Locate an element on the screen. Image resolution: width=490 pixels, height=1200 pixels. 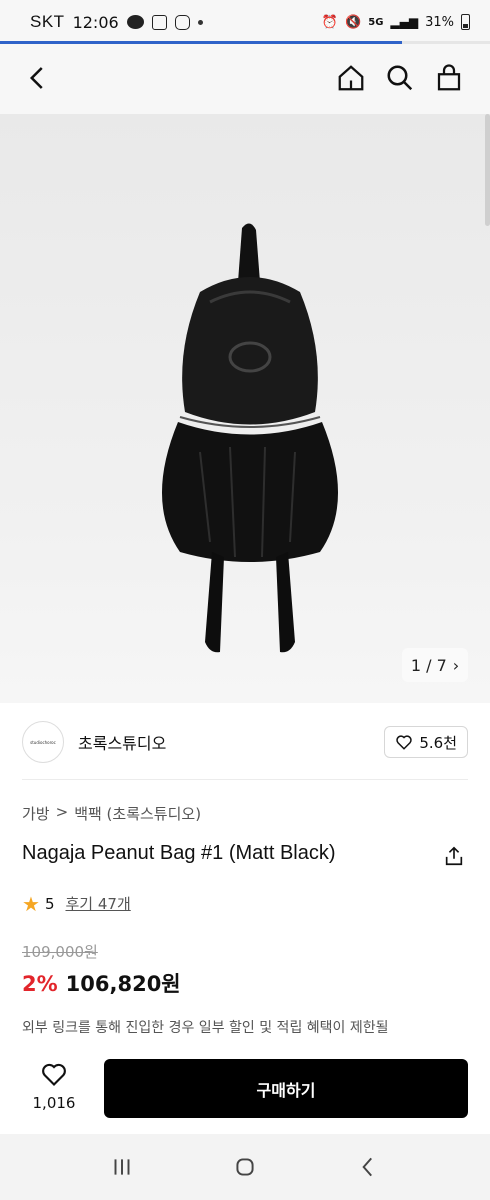
cart-button is located at coordinates (449, 78).